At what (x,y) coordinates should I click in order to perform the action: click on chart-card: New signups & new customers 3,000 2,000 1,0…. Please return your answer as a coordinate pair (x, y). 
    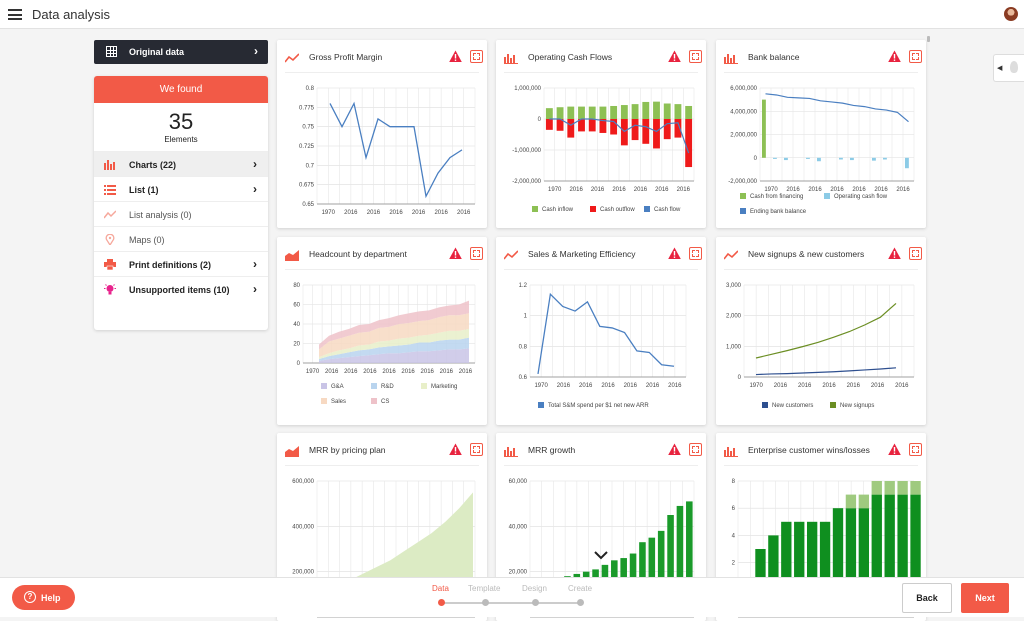
    Looking at the image, I should click on (821, 331).